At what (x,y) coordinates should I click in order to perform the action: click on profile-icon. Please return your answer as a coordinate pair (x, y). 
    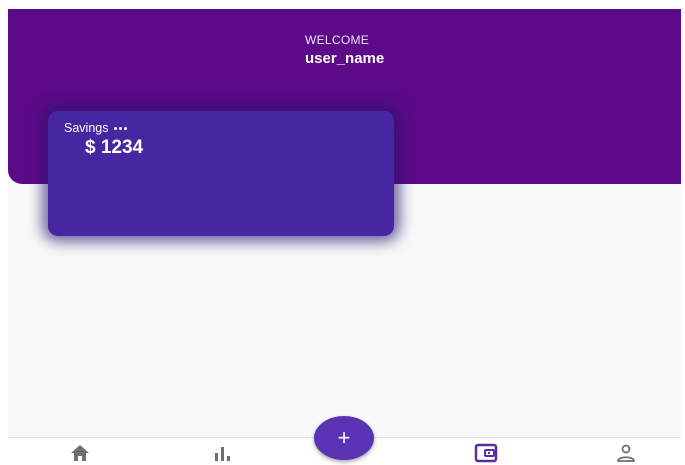
    Looking at the image, I should click on (626, 453).